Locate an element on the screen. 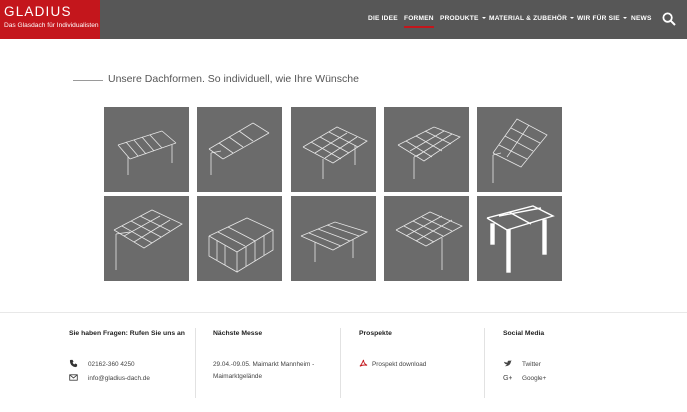 The image size is (687, 412). contact-phone: 02162-360 4250 is located at coordinates (111, 364).